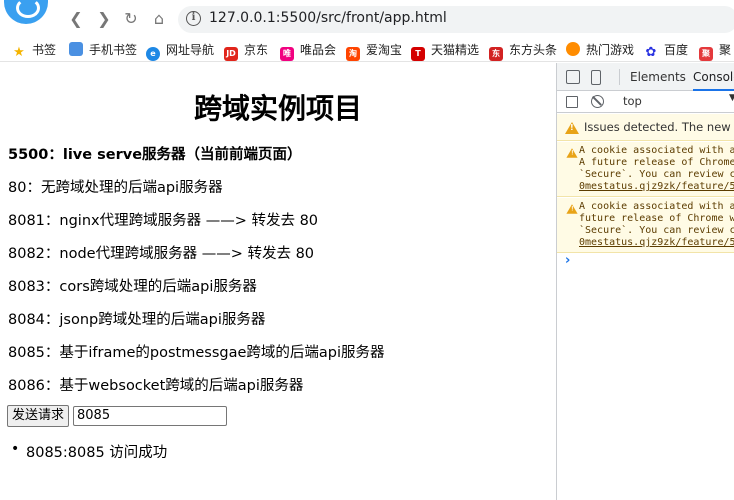 The width and height of the screenshot is (734, 500). I want to click on ju-icon: 聚, so click(706, 54).